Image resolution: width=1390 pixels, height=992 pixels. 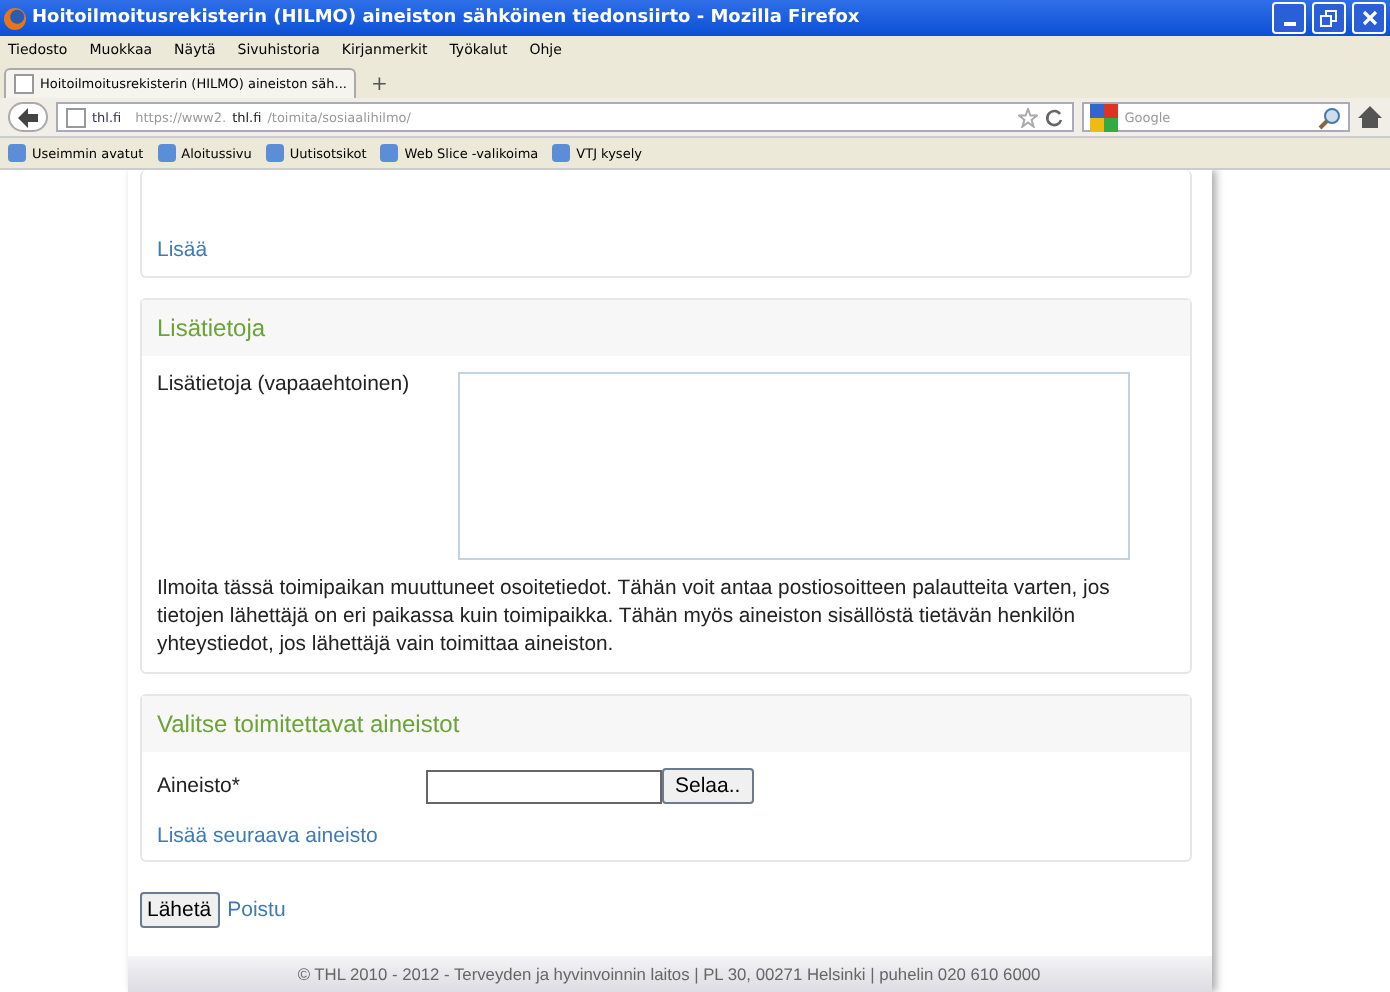 I want to click on section-title: Valitse toimitettavat aineistot, so click(x=665, y=724).